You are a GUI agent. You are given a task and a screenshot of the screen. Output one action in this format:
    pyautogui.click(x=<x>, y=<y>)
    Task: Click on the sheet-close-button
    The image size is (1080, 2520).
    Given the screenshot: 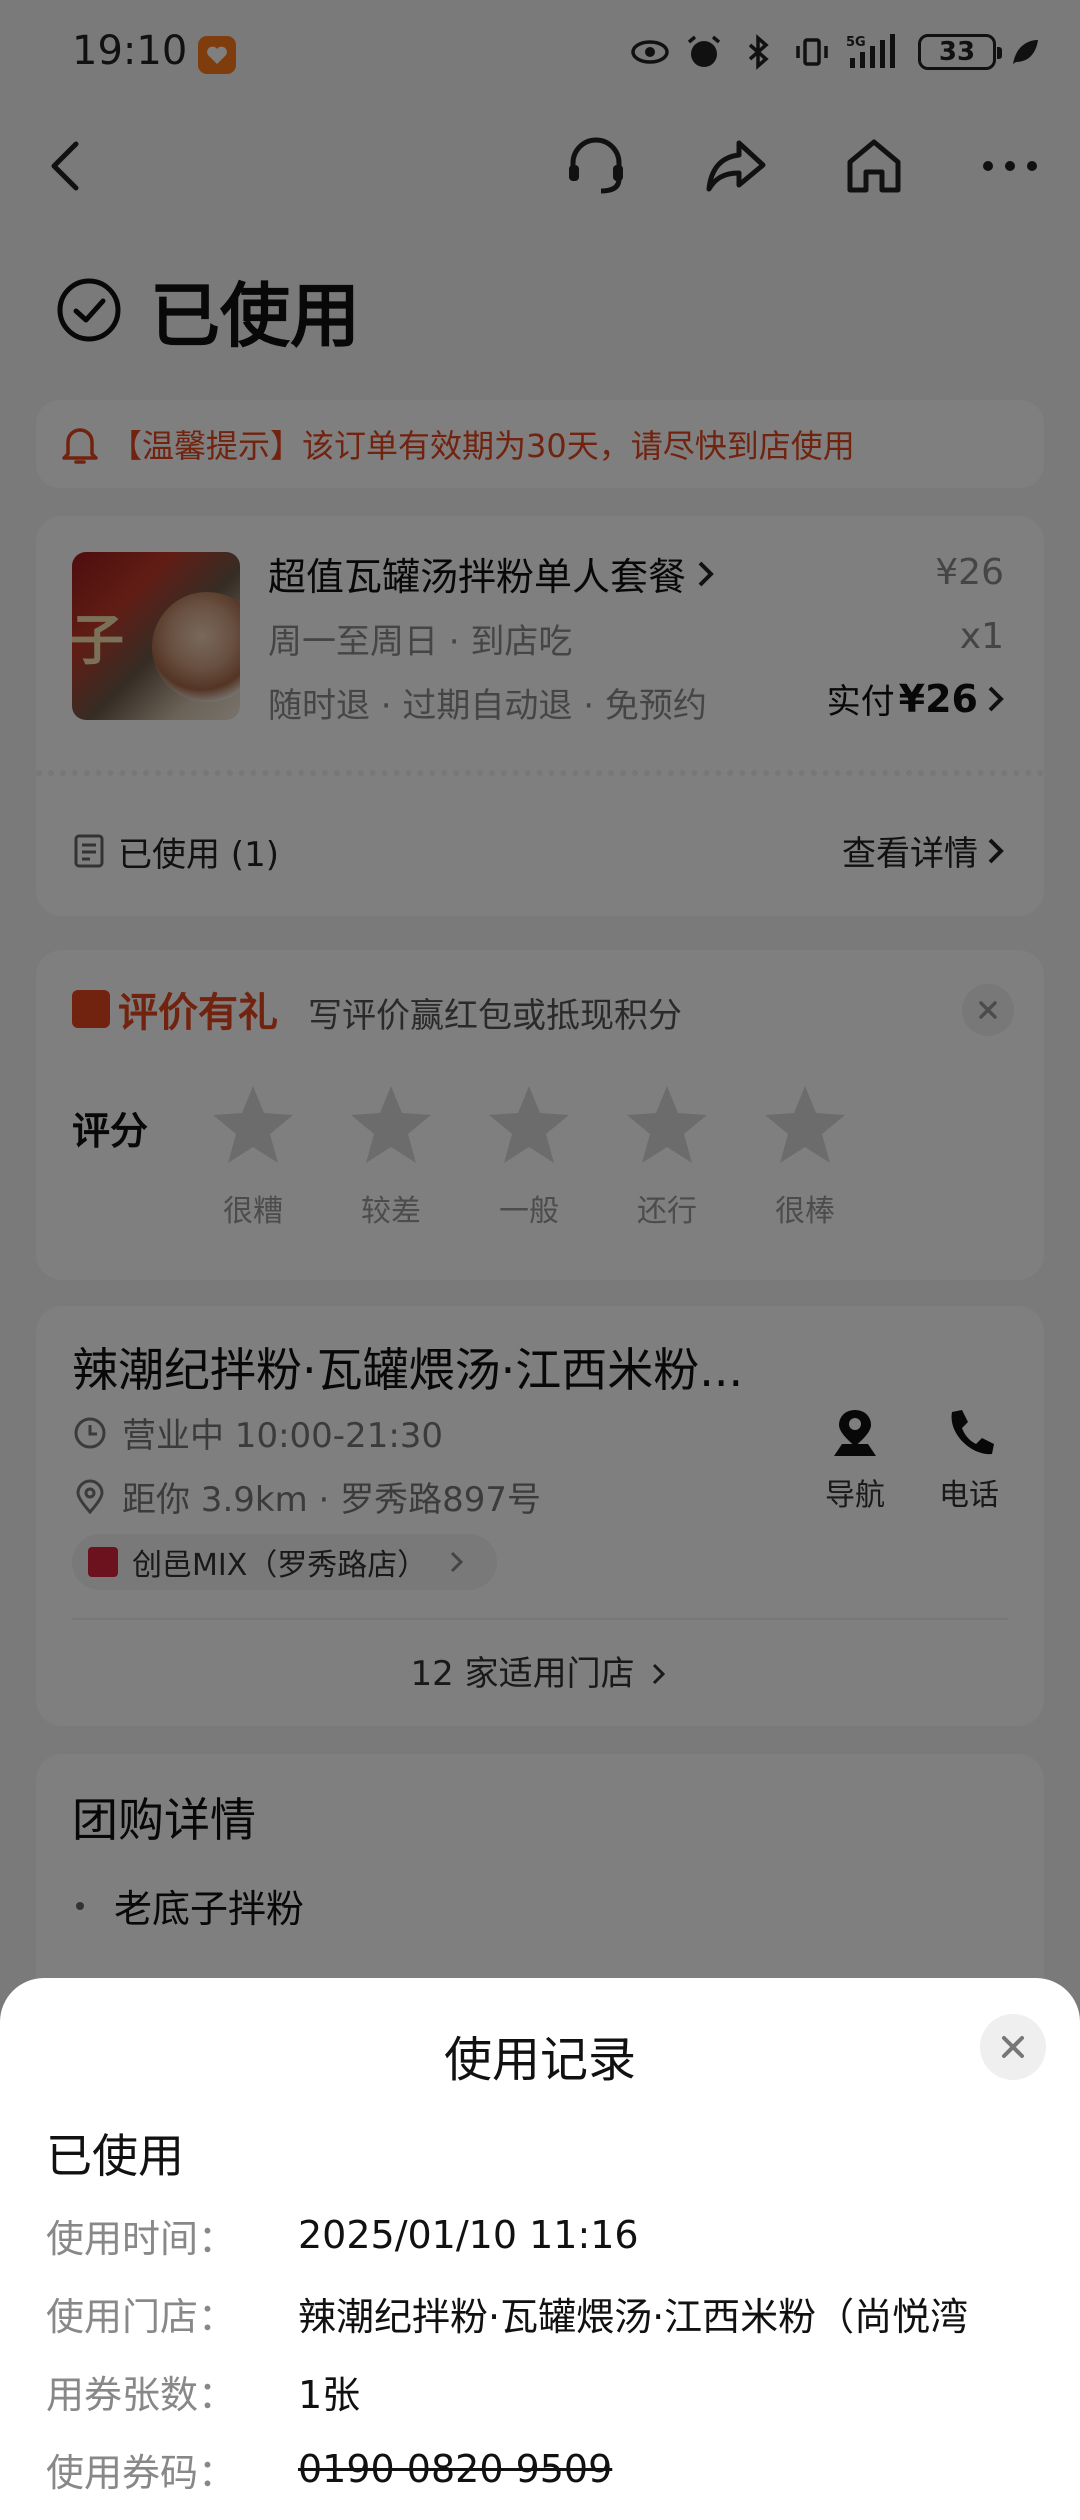 What is the action you would take?
    pyautogui.click(x=1013, y=2047)
    